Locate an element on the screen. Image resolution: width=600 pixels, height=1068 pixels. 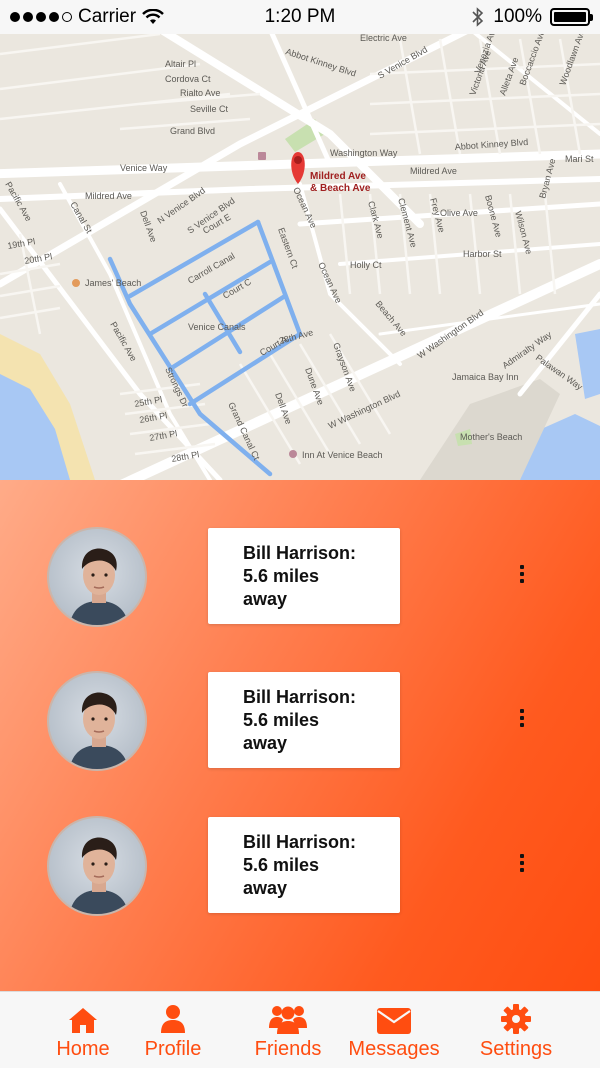
poi-restaurant-icon is located at coordinates (76, 283).